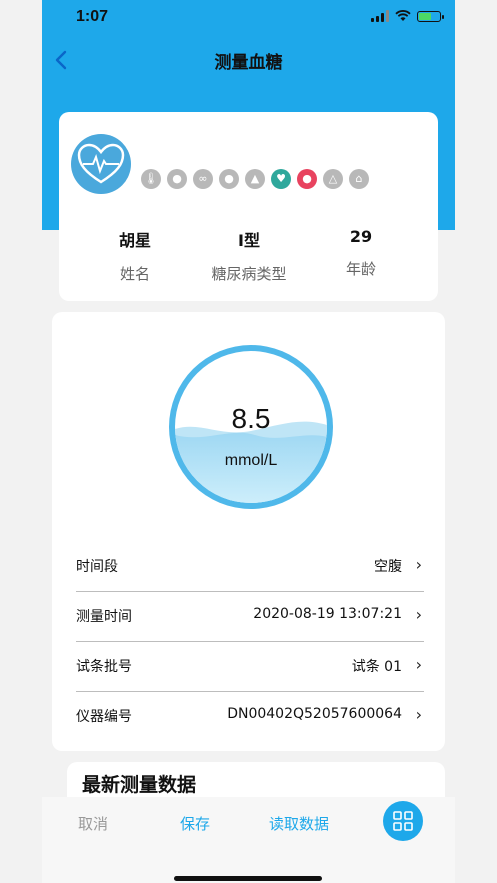  I want to click on triangle-icon: △, so click(333, 179).